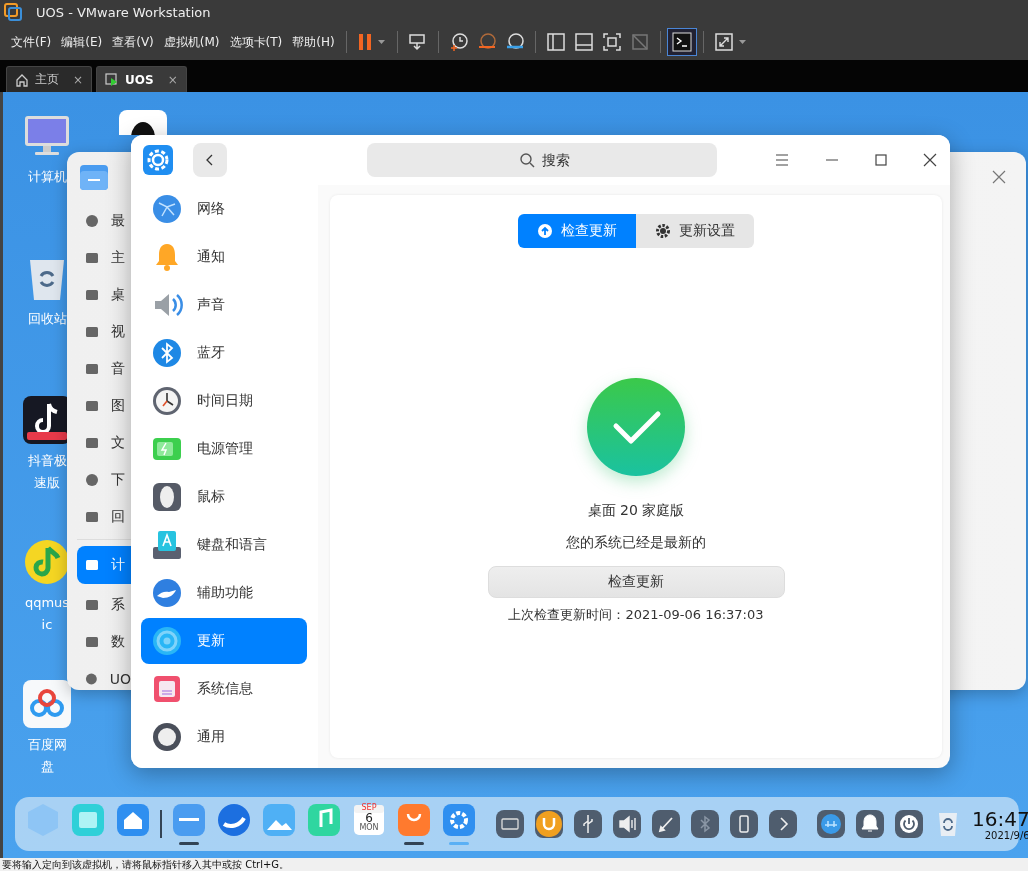 This screenshot has height=871, width=1028. Describe the element at coordinates (104, 442) in the screenshot. I see `sidebar-item: 文` at that location.